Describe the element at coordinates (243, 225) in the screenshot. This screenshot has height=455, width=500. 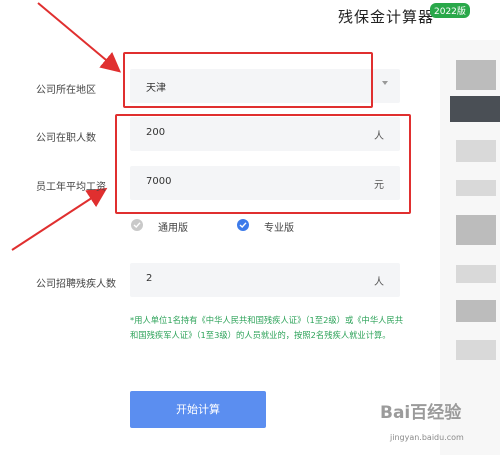
I see `radio-pro` at that location.